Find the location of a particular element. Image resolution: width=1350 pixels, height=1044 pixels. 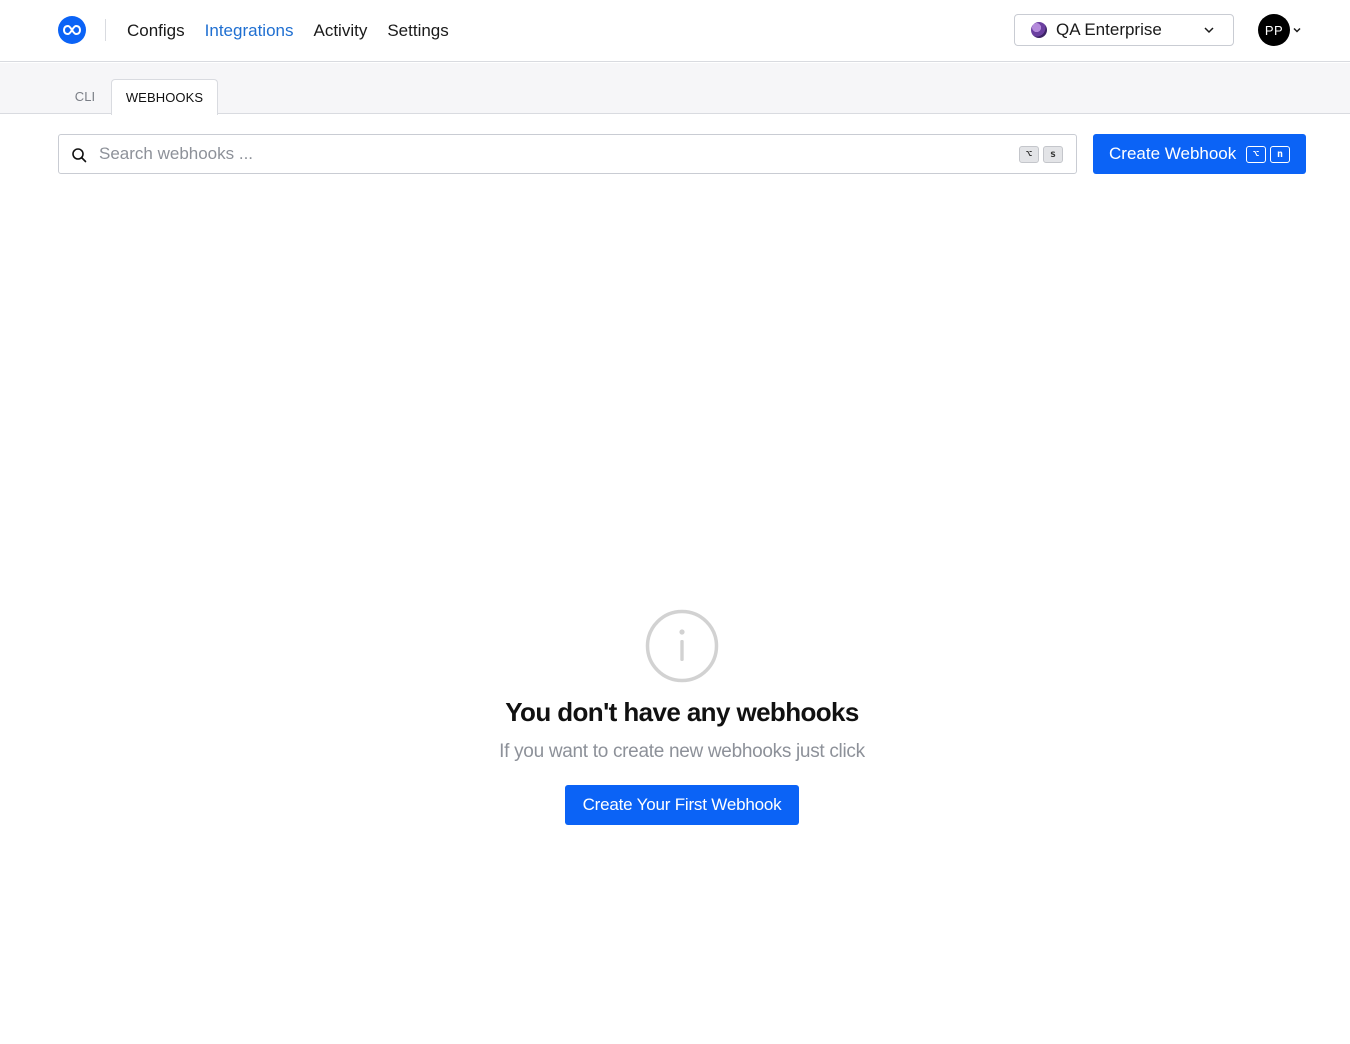

infinity-icon is located at coordinates (72, 30).